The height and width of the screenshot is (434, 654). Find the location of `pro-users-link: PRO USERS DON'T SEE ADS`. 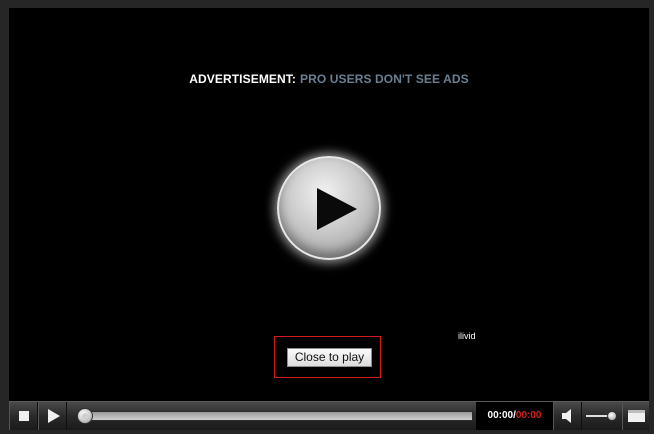

pro-users-link: PRO USERS DON'T SEE ADS is located at coordinates (384, 79).